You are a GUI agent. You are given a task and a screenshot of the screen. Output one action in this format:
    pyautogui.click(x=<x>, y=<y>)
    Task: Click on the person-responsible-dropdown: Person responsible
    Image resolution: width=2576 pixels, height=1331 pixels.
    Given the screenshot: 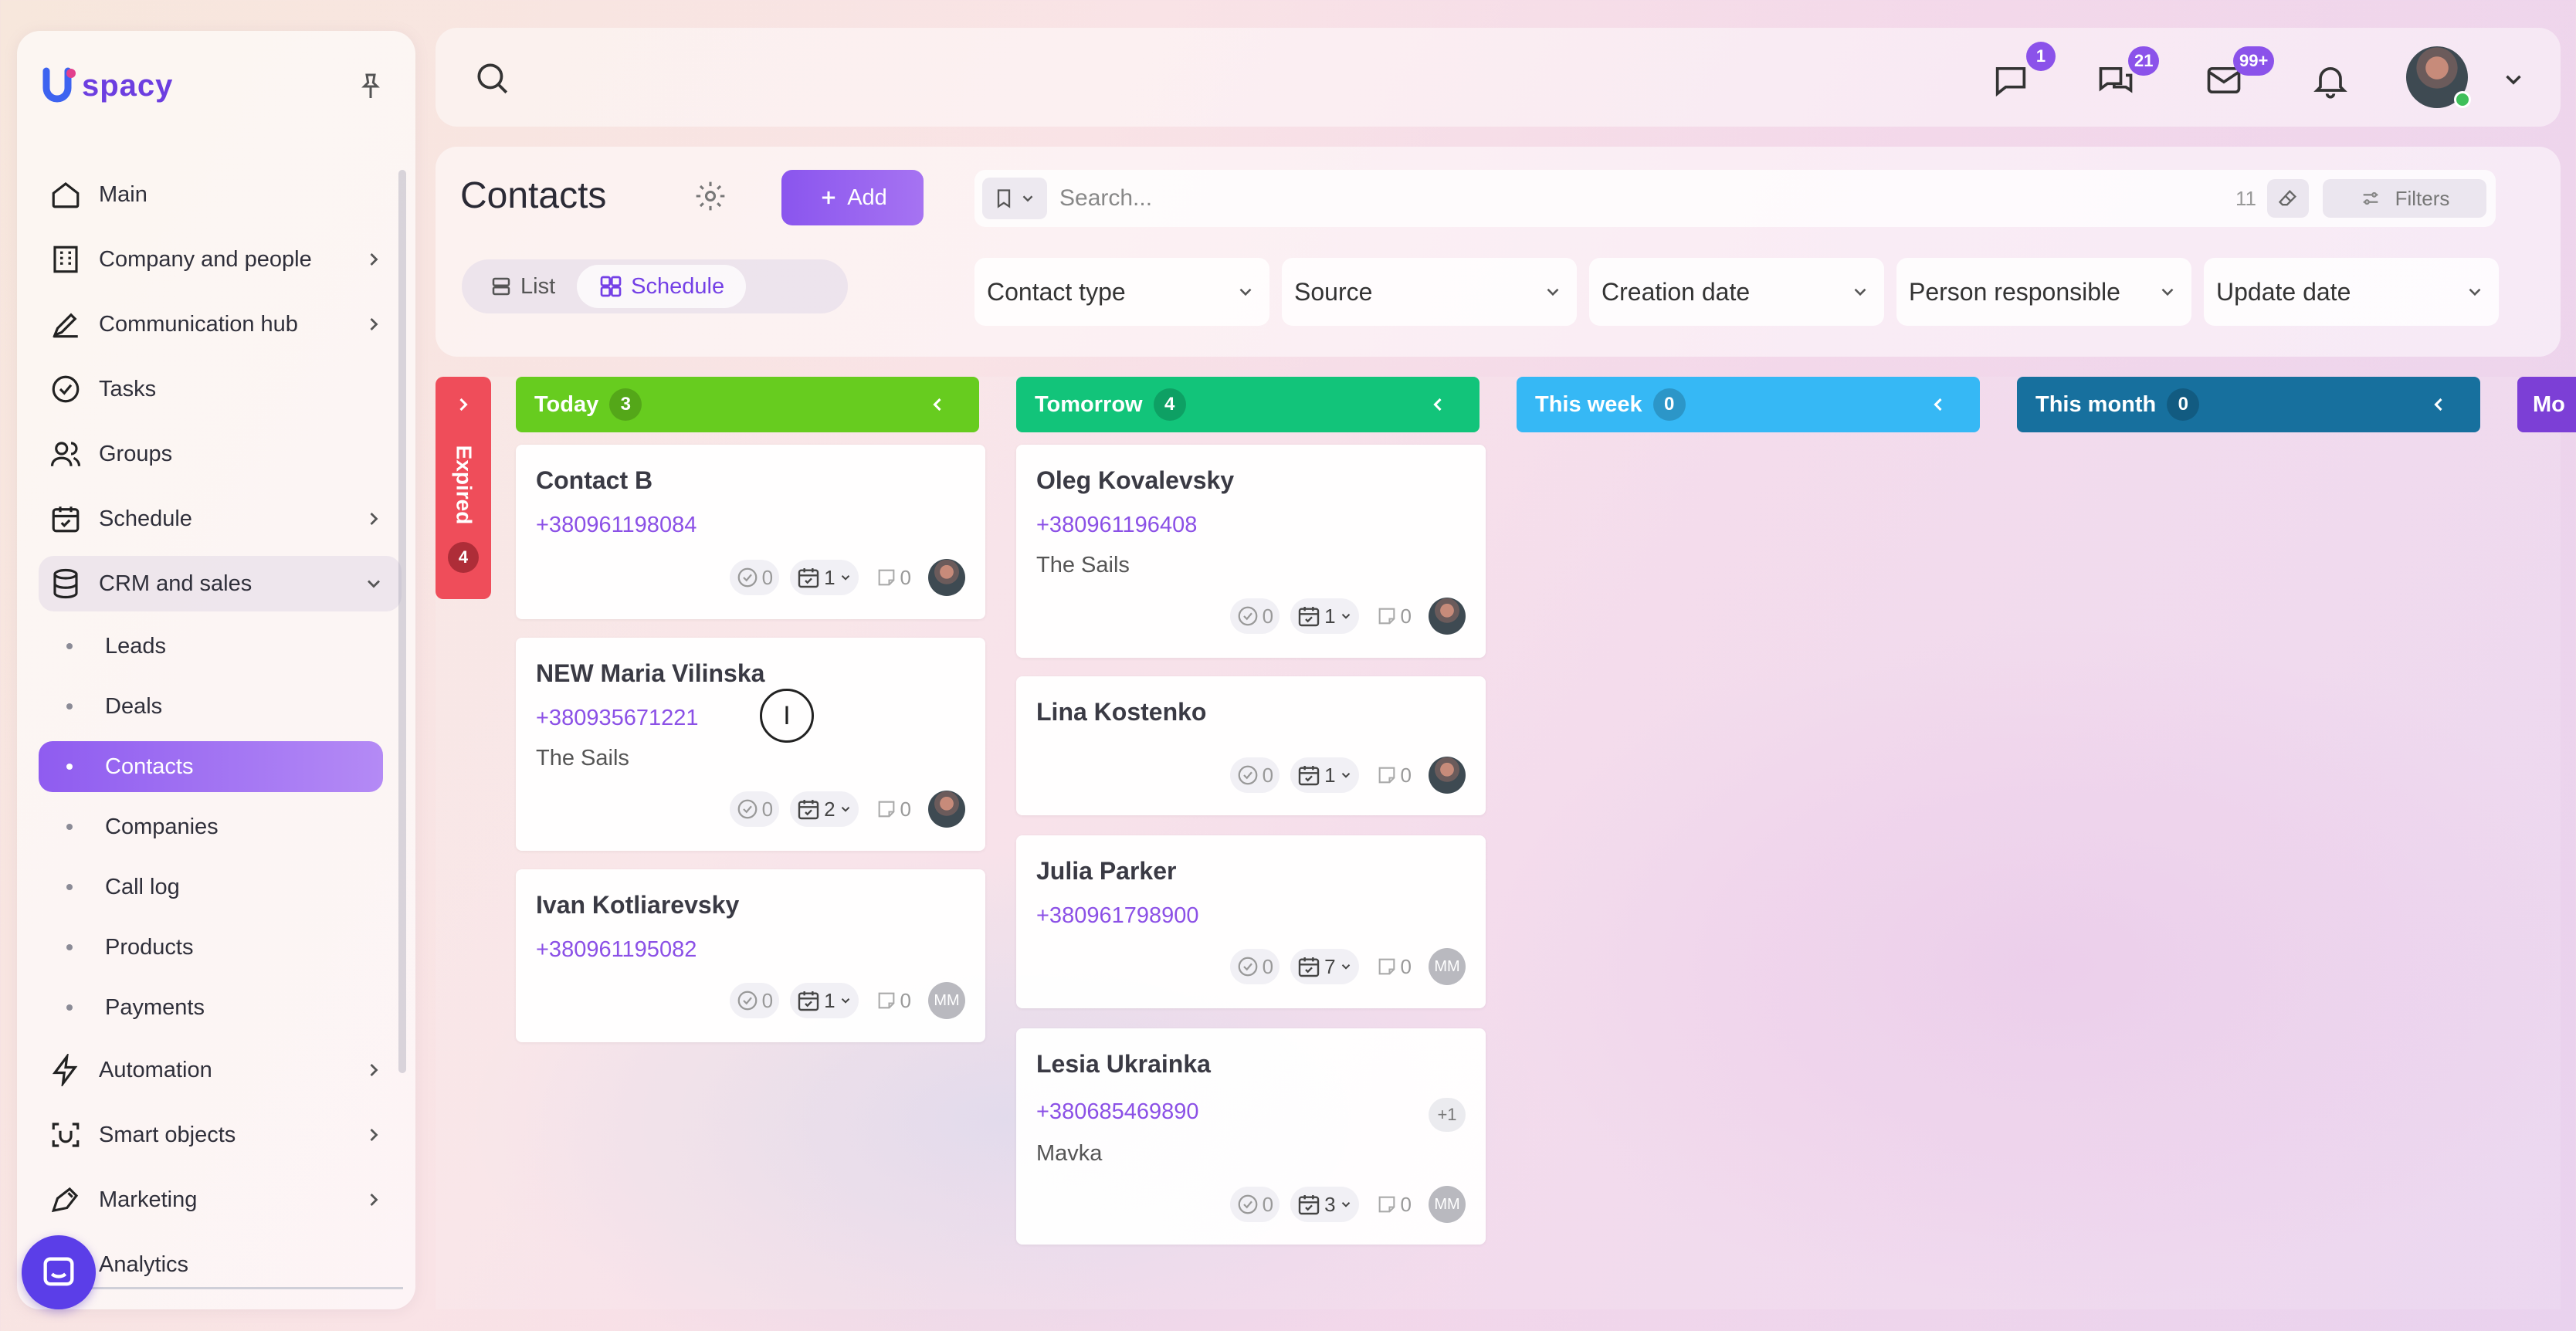 What is the action you would take?
    pyautogui.click(x=2043, y=292)
    